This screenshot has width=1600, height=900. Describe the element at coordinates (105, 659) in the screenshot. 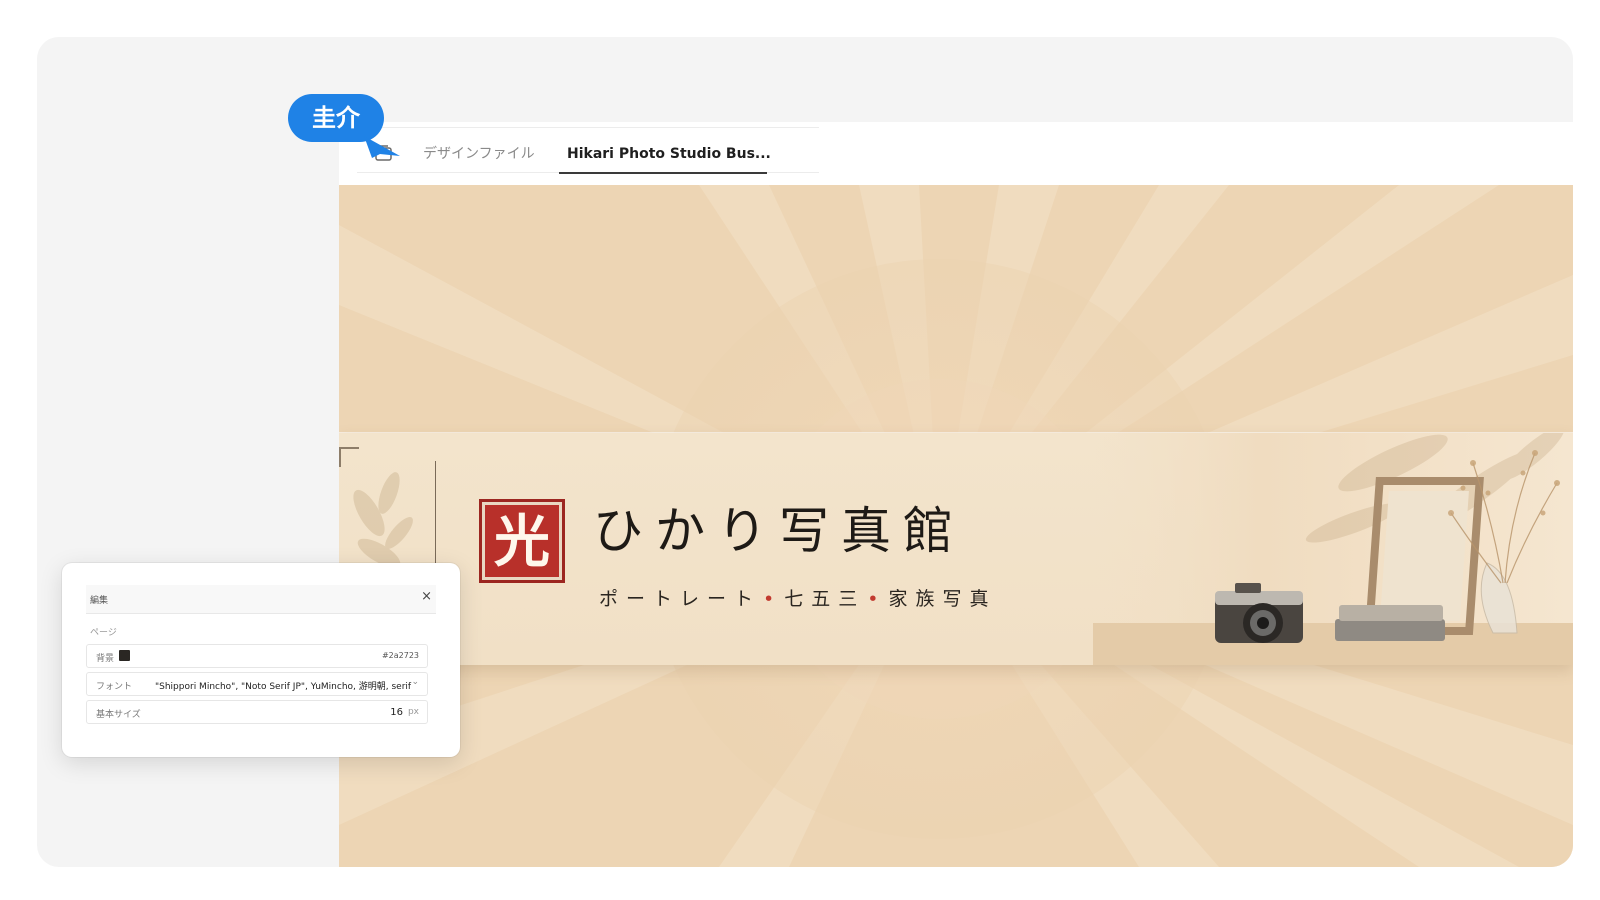

I see `background-label: 背景` at that location.